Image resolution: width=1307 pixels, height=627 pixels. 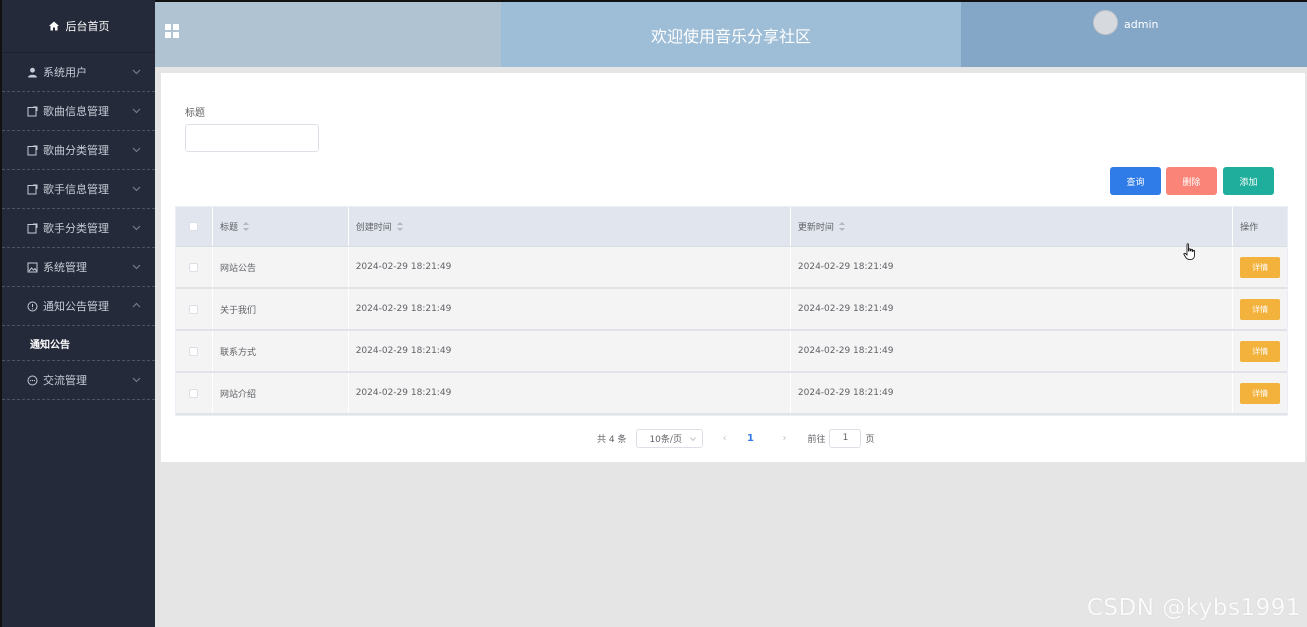 What do you see at coordinates (1134, 34) in the screenshot?
I see `header-user: admin` at bounding box center [1134, 34].